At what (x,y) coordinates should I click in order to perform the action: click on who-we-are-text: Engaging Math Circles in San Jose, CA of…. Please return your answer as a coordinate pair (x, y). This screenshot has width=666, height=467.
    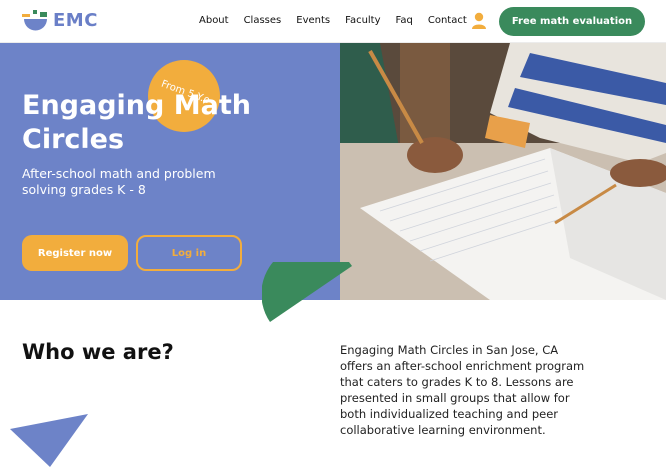
    Looking at the image, I should click on (462, 390).